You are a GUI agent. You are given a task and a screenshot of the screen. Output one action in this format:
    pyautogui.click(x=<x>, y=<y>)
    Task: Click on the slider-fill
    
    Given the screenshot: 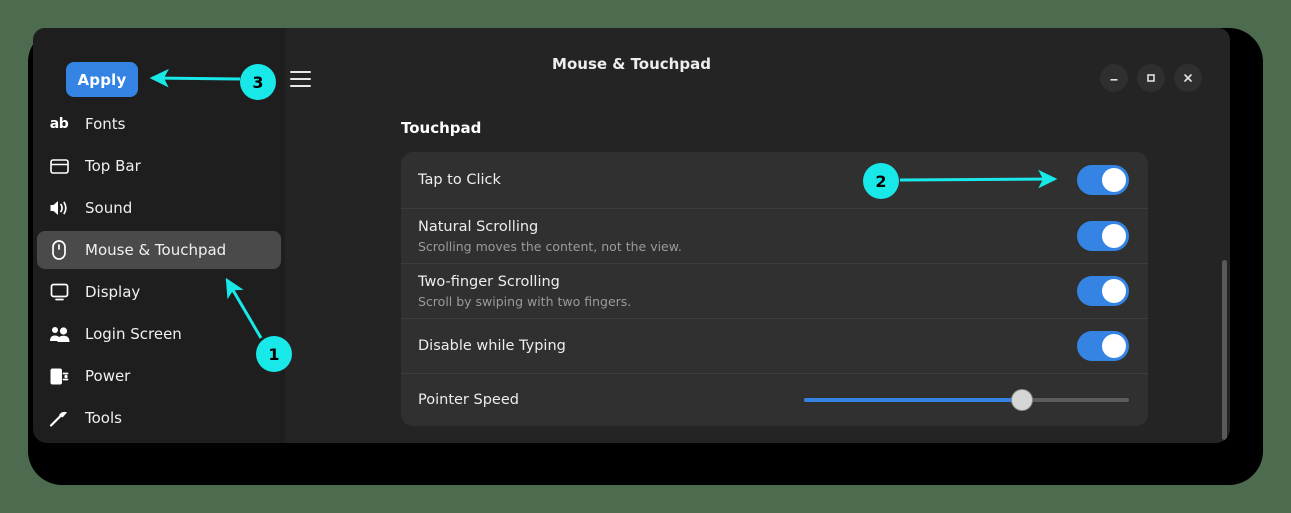 What is the action you would take?
    pyautogui.click(x=913, y=400)
    